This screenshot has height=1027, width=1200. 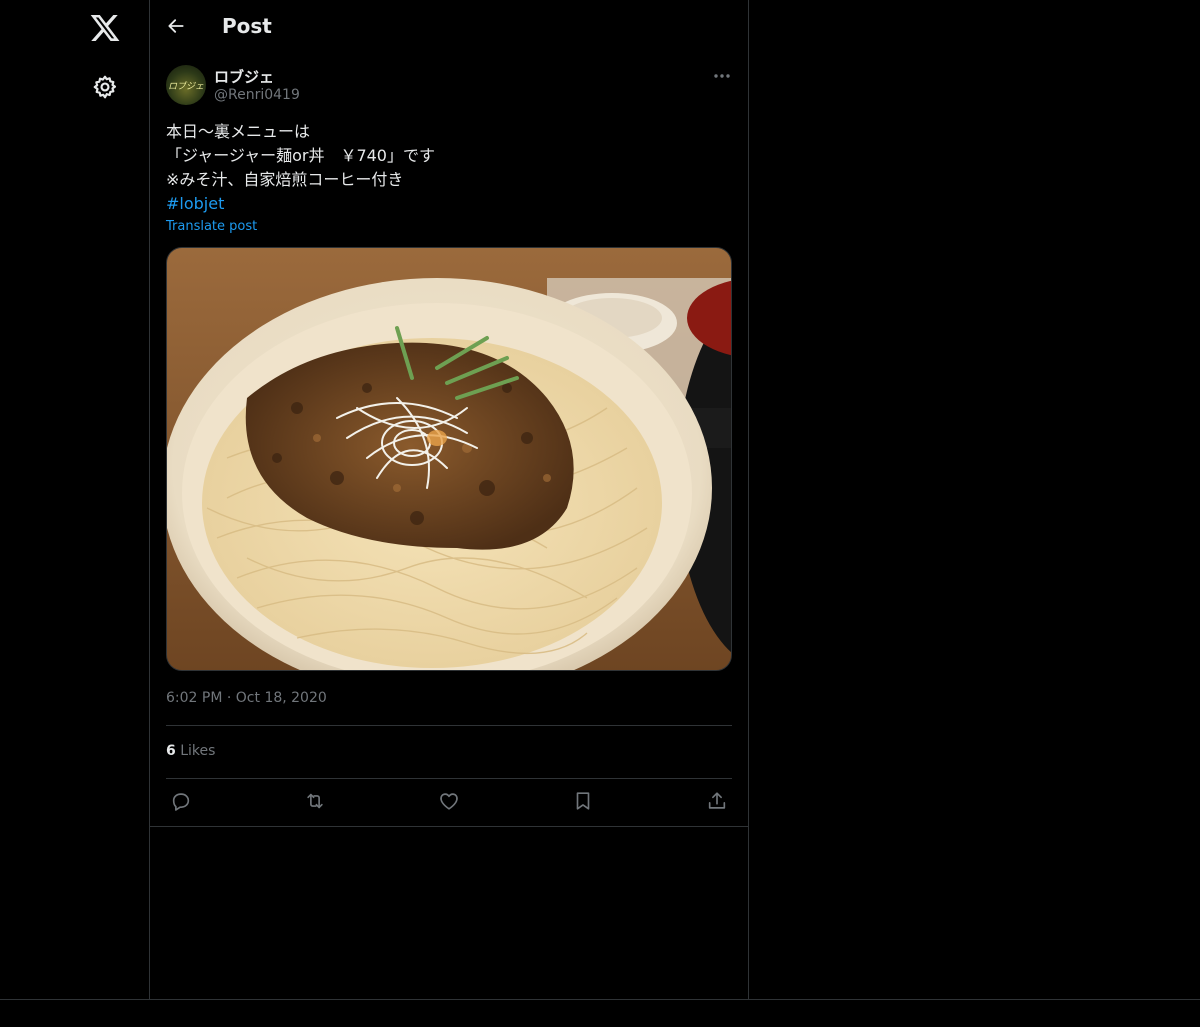 What do you see at coordinates (211, 226) in the screenshot?
I see `translate-post-link: Translate post` at bounding box center [211, 226].